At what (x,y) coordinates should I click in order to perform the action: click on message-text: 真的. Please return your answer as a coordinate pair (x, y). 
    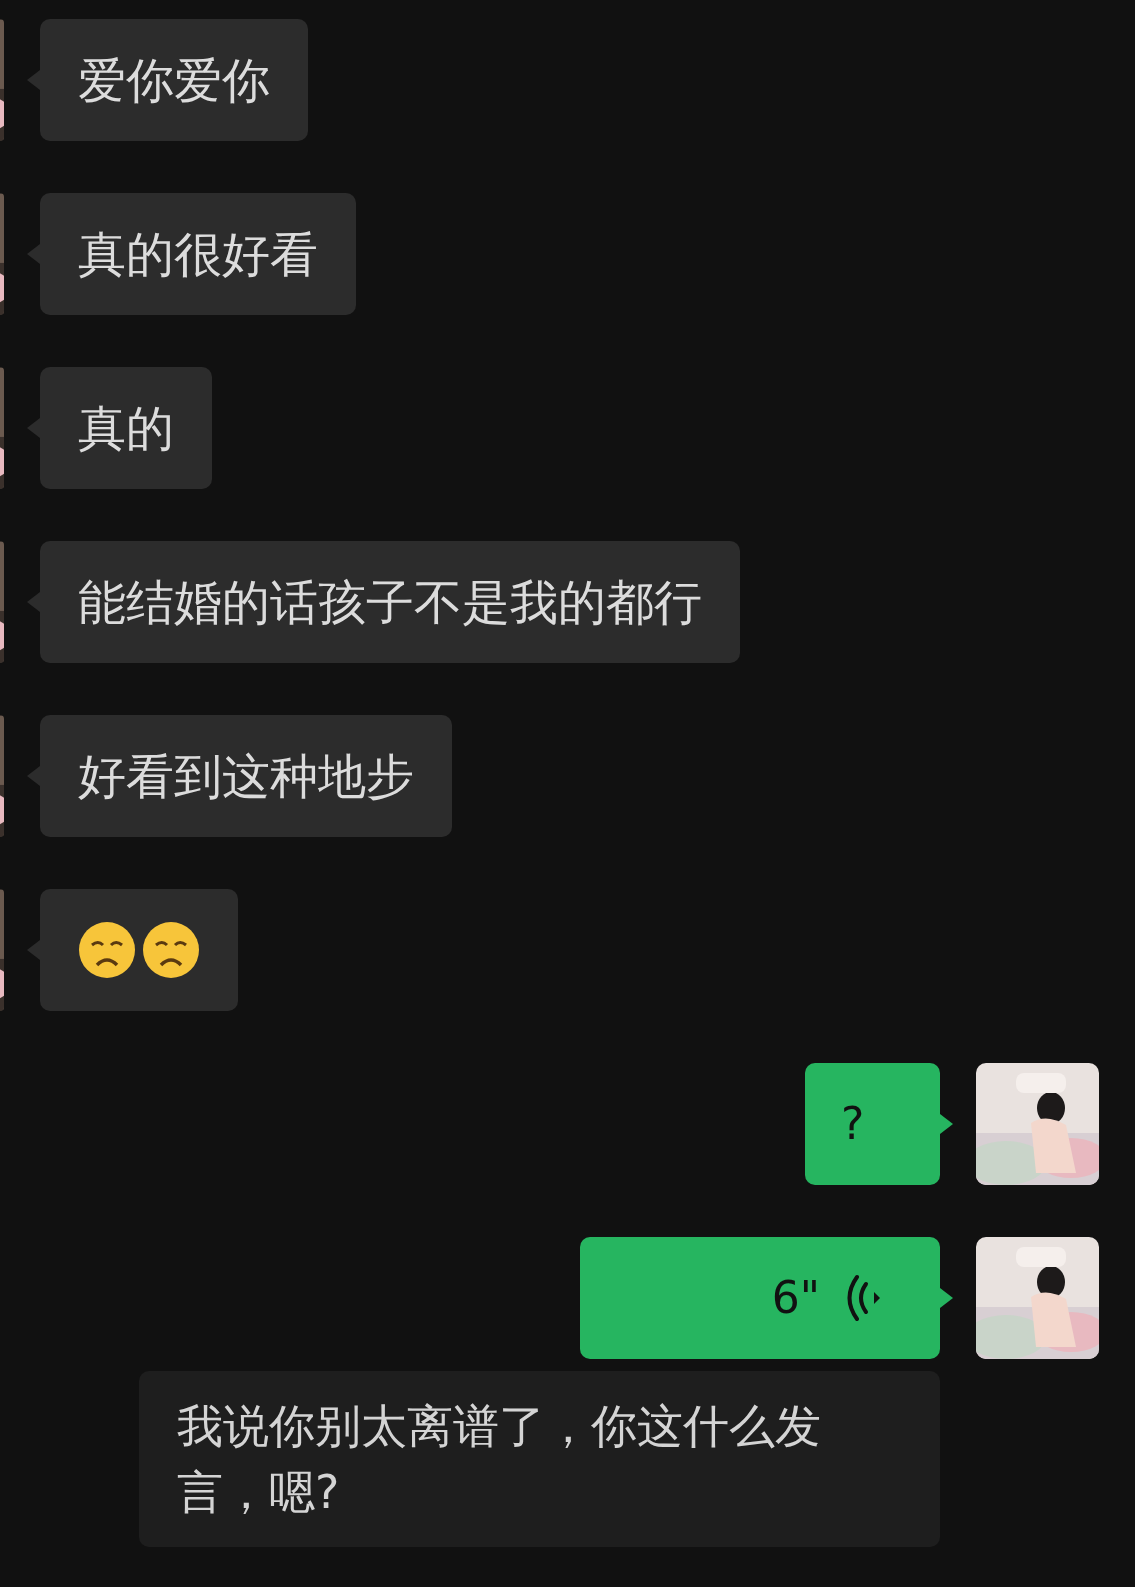
    Looking at the image, I should click on (126, 428).